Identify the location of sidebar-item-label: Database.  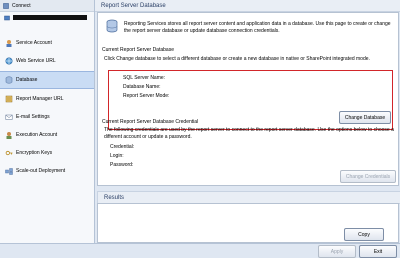
(27, 80).